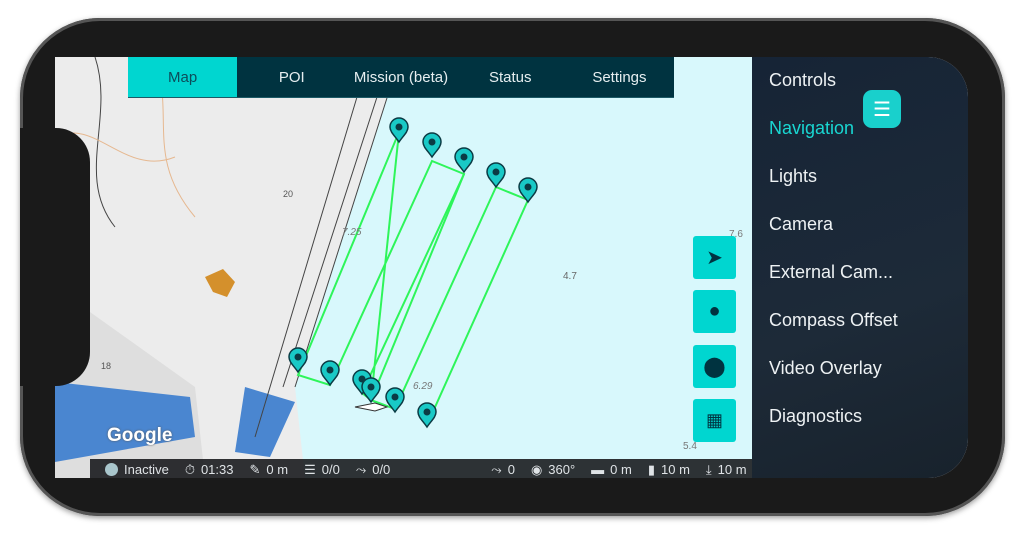 The width and height of the screenshot is (1024, 534). What do you see at coordinates (106, 366) in the screenshot?
I see `svg-text: 18` at bounding box center [106, 366].